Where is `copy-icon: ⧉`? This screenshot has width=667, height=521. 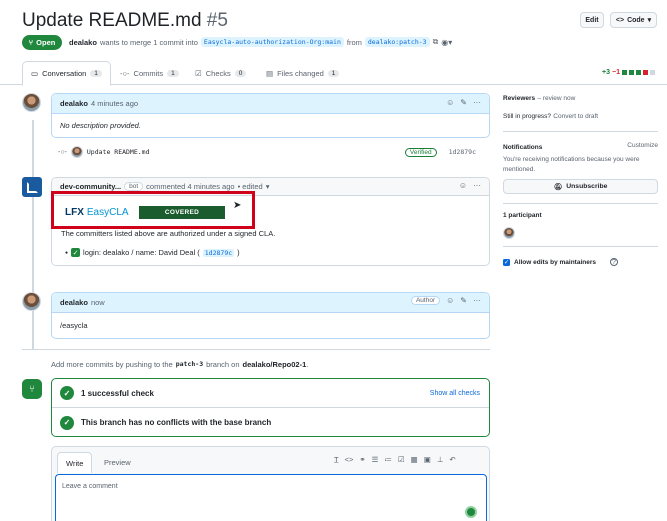 copy-icon: ⧉ is located at coordinates (436, 42).